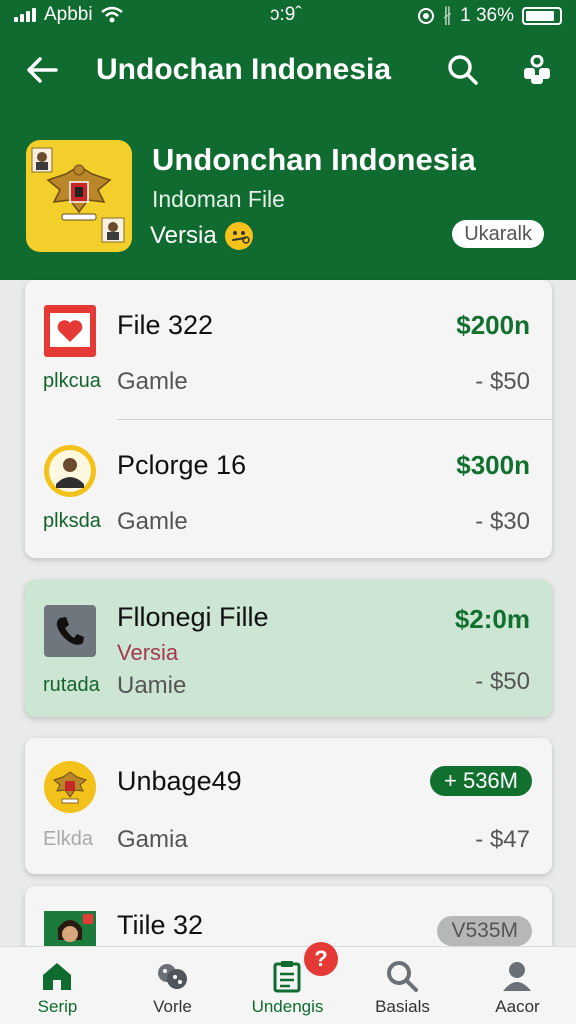 This screenshot has height=1024, width=576. I want to click on clipboard-icon, so click(287, 977).